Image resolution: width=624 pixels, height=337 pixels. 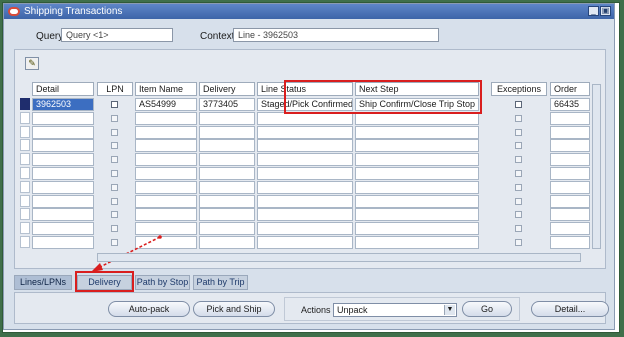 I want to click on auto-pack-button: Auto-pack, so click(x=149, y=309).